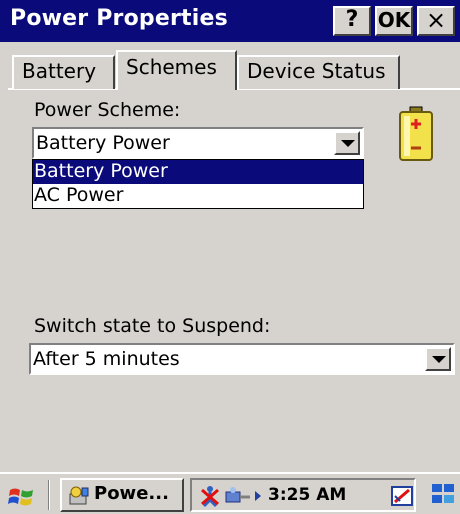 Image resolution: width=460 pixels, height=514 pixels. I want to click on power-scheme-label: Power Scheme:, so click(107, 110).